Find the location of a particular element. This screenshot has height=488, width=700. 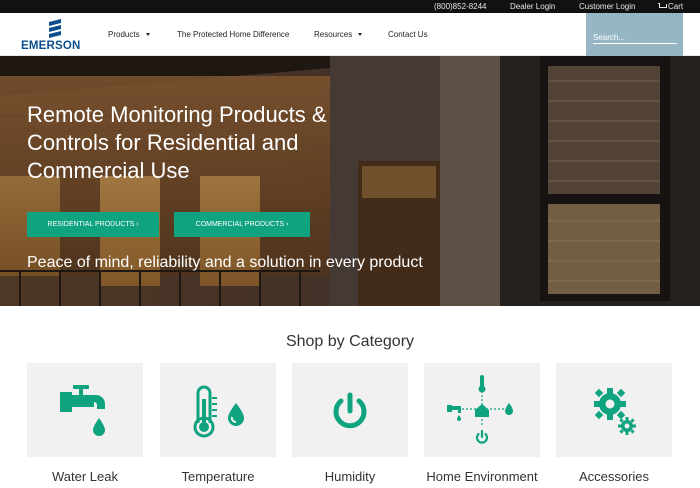

category-accessories: Accessories is located at coordinates (614, 423).